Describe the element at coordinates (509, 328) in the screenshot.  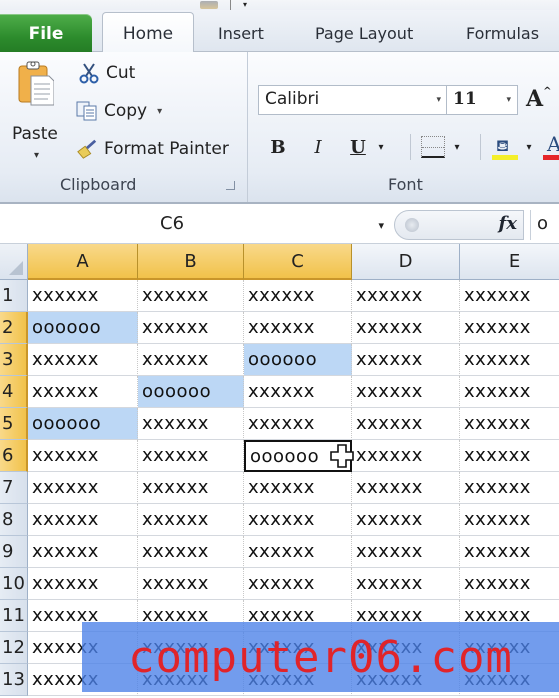
I see `cell-e2: xxxxxx` at that location.